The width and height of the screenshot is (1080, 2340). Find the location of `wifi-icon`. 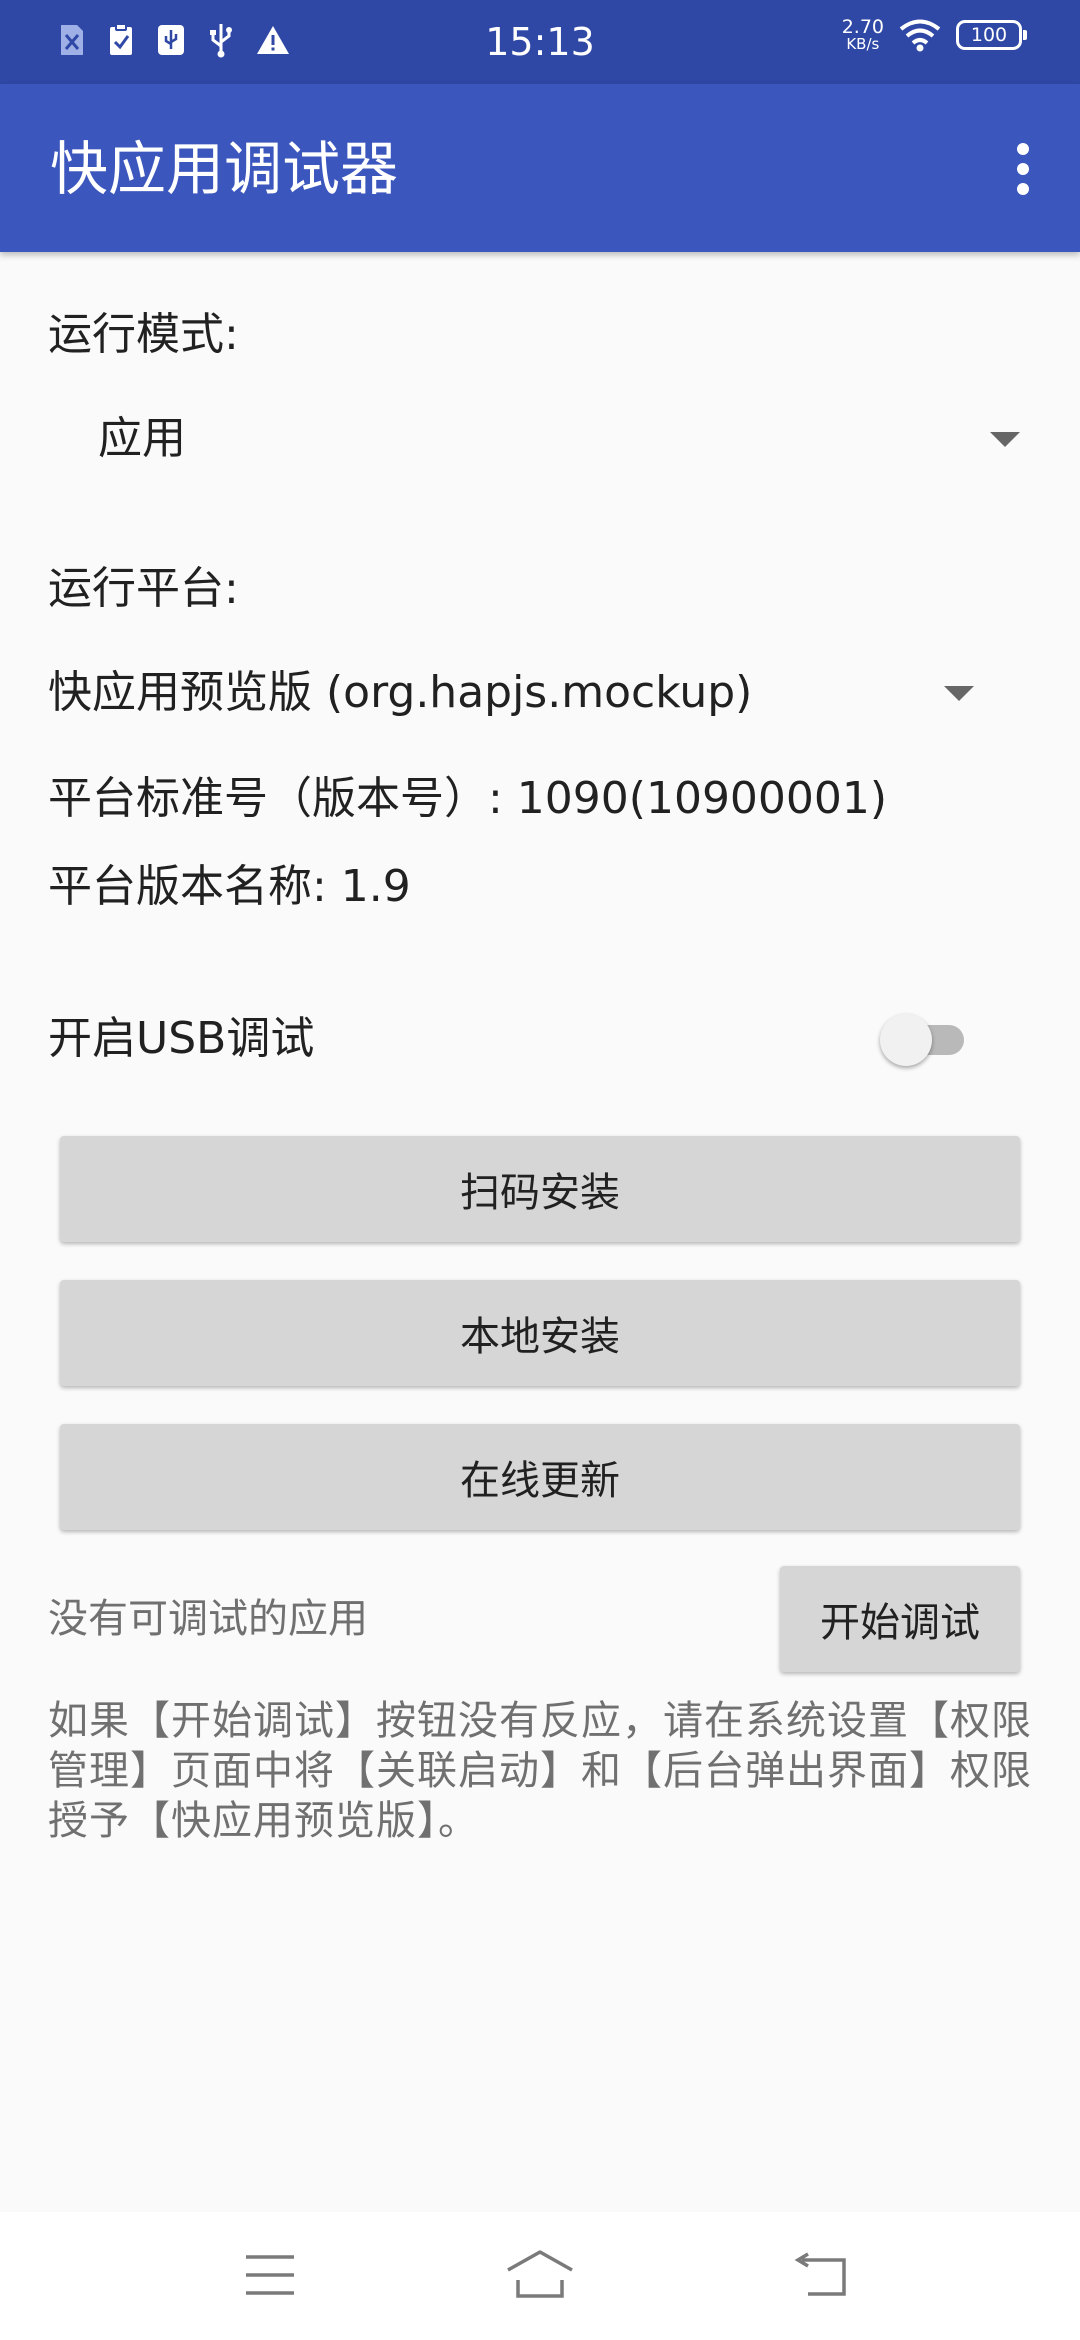

wifi-icon is located at coordinates (920, 35).